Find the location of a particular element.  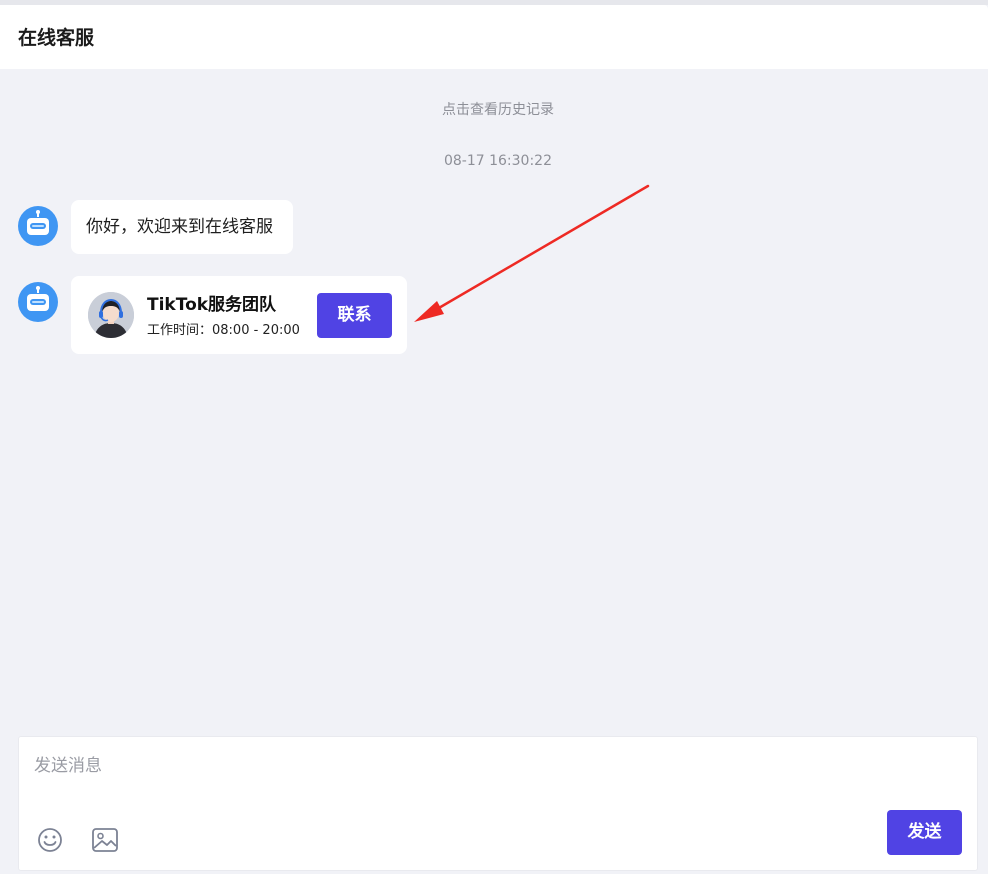

page-title: 在线客服 is located at coordinates (56, 38).